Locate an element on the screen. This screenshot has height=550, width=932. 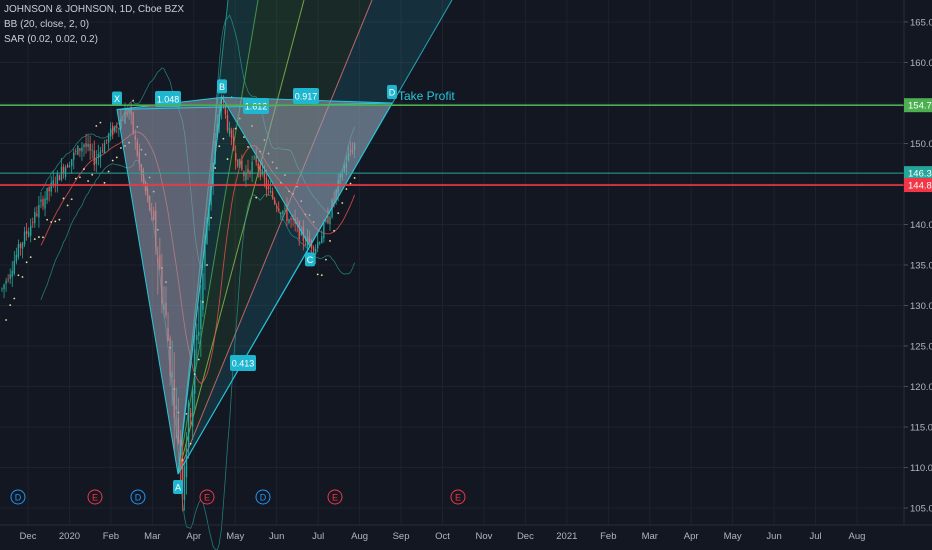
price-tick-label: 165.00 is located at coordinates (921, 23).